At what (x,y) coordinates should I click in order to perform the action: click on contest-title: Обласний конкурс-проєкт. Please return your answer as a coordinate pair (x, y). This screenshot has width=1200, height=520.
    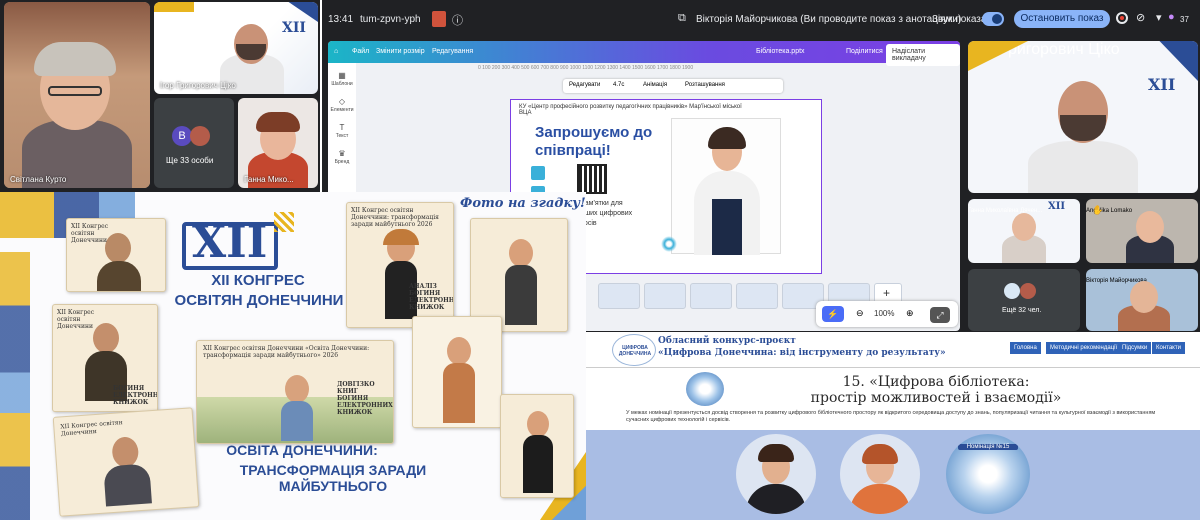
    Looking at the image, I should click on (727, 341).